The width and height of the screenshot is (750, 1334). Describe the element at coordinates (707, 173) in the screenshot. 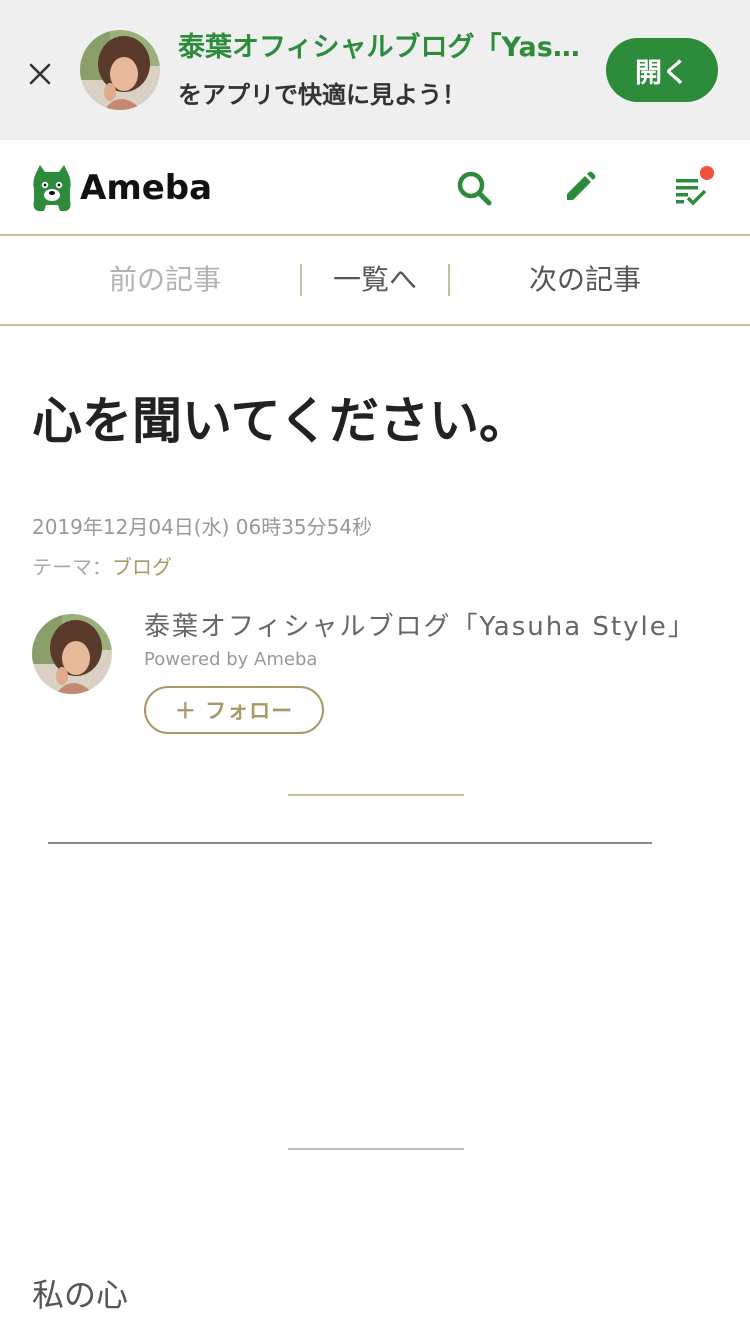

I see `notification-dot` at that location.